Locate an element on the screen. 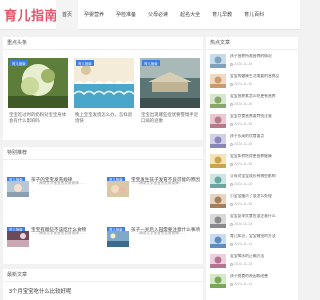 Image resolution: width=320 pixels, height=300 pixels. hot-article-title: 孩子挑食的原因和改善 is located at coordinates (263, 276).